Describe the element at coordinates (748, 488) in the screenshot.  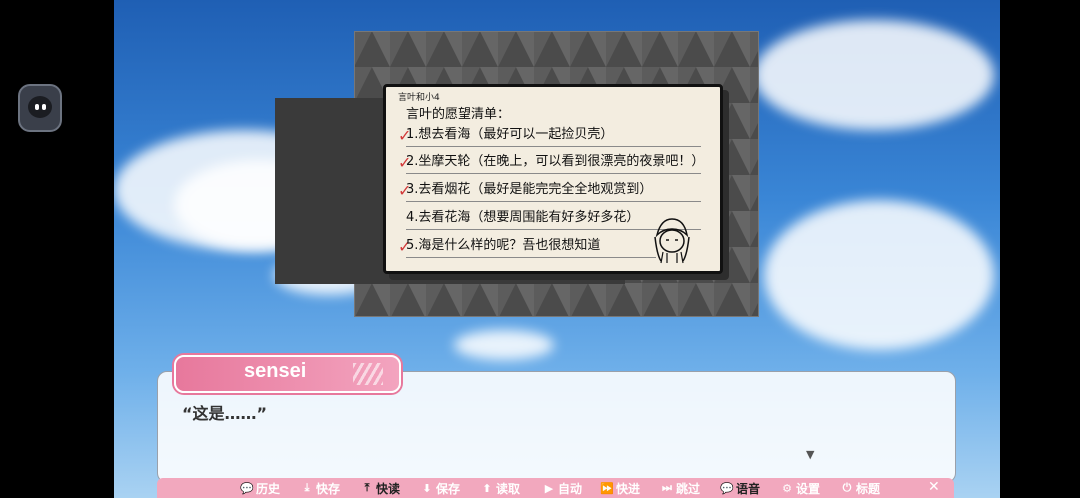
I see `menu-label: 语音` at that location.